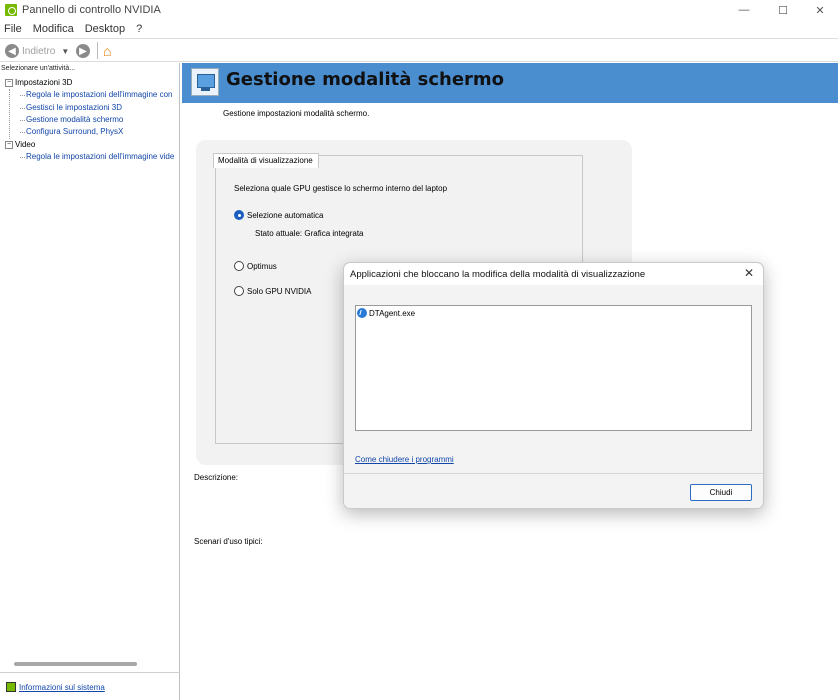  I want to click on menu-bar: File Modifica Desktop ?, so click(419, 29).